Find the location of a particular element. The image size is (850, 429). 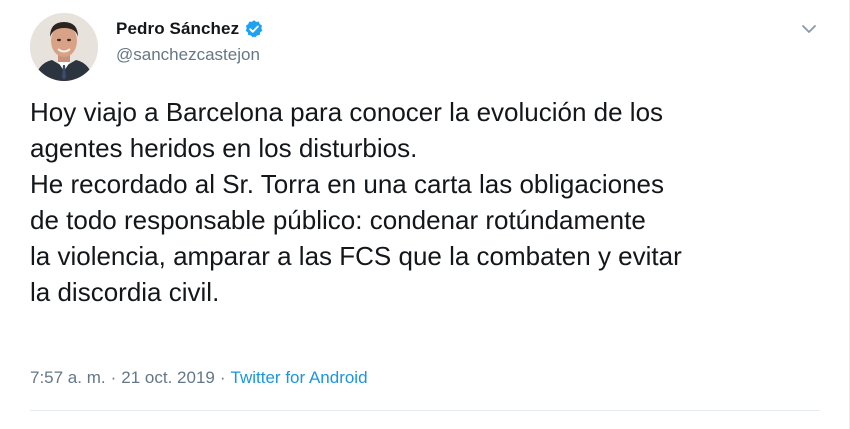

tweet-source-link: Twitter for Android is located at coordinates (299, 378).